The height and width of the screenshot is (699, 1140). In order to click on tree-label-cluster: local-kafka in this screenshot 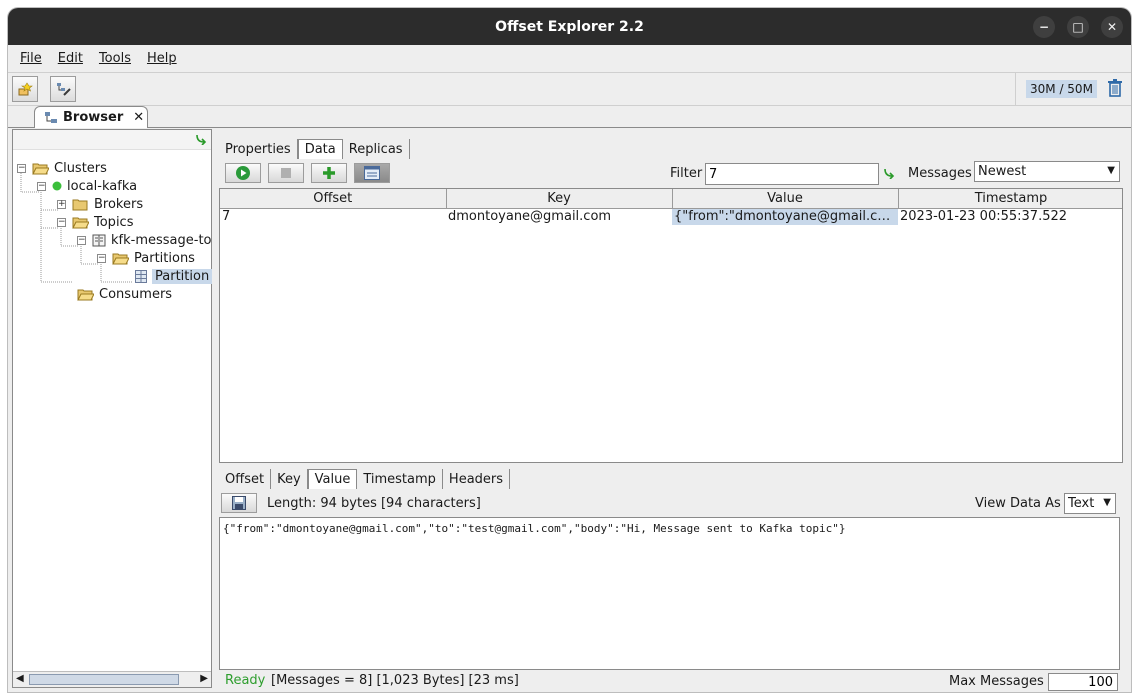, I will do `click(102, 186)`.